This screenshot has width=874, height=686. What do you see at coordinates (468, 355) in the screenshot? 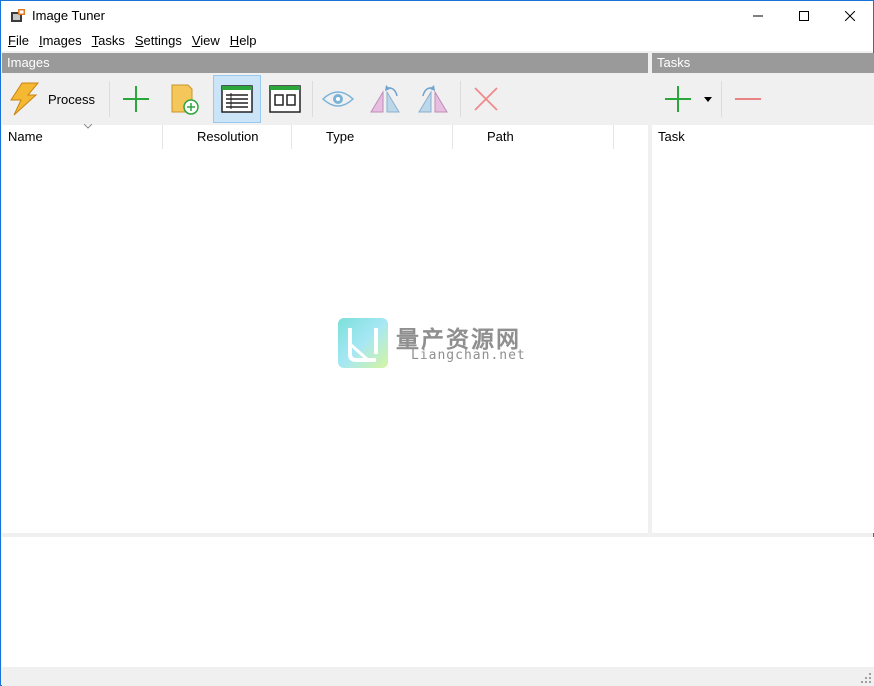
I see `watermark-en-text: Liangchan.net` at bounding box center [468, 355].